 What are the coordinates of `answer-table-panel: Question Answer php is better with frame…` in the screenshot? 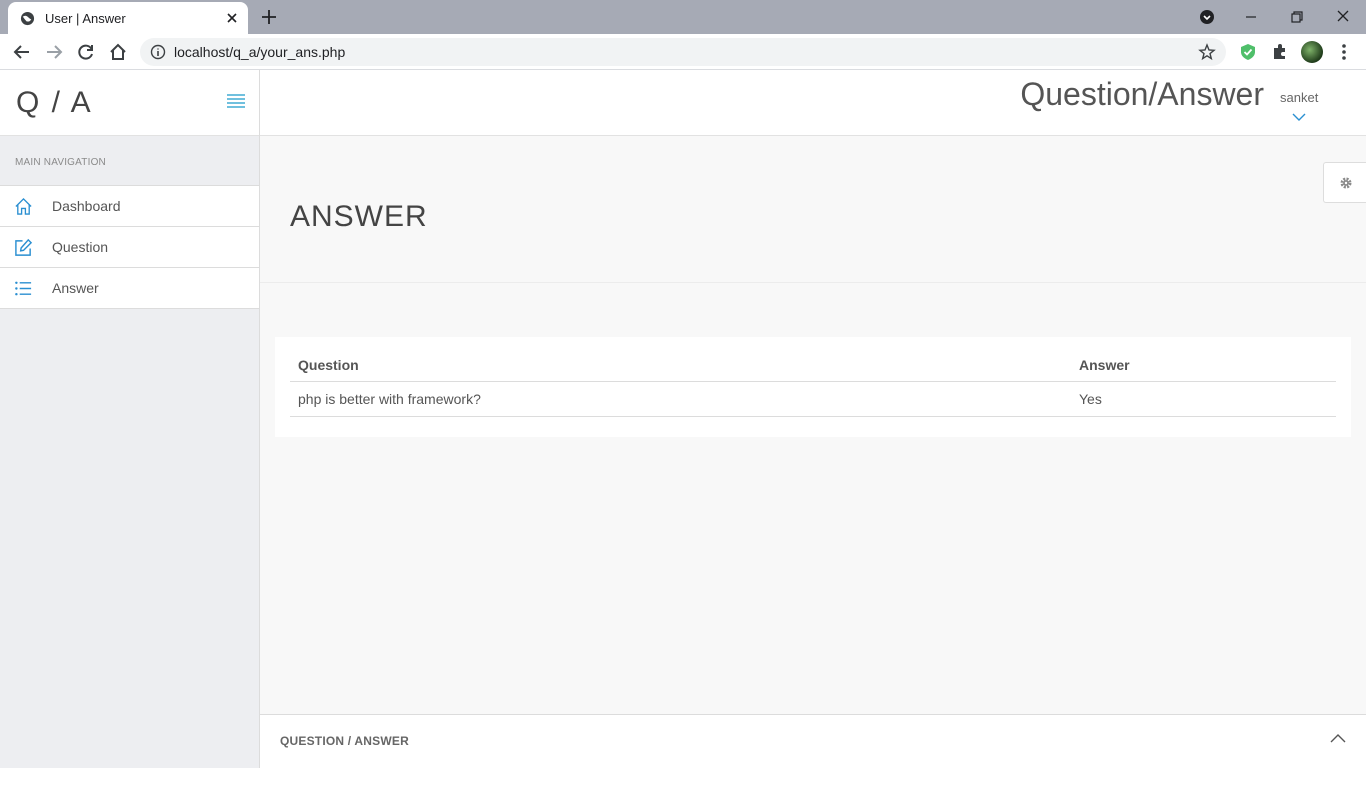 It's located at (813, 387).